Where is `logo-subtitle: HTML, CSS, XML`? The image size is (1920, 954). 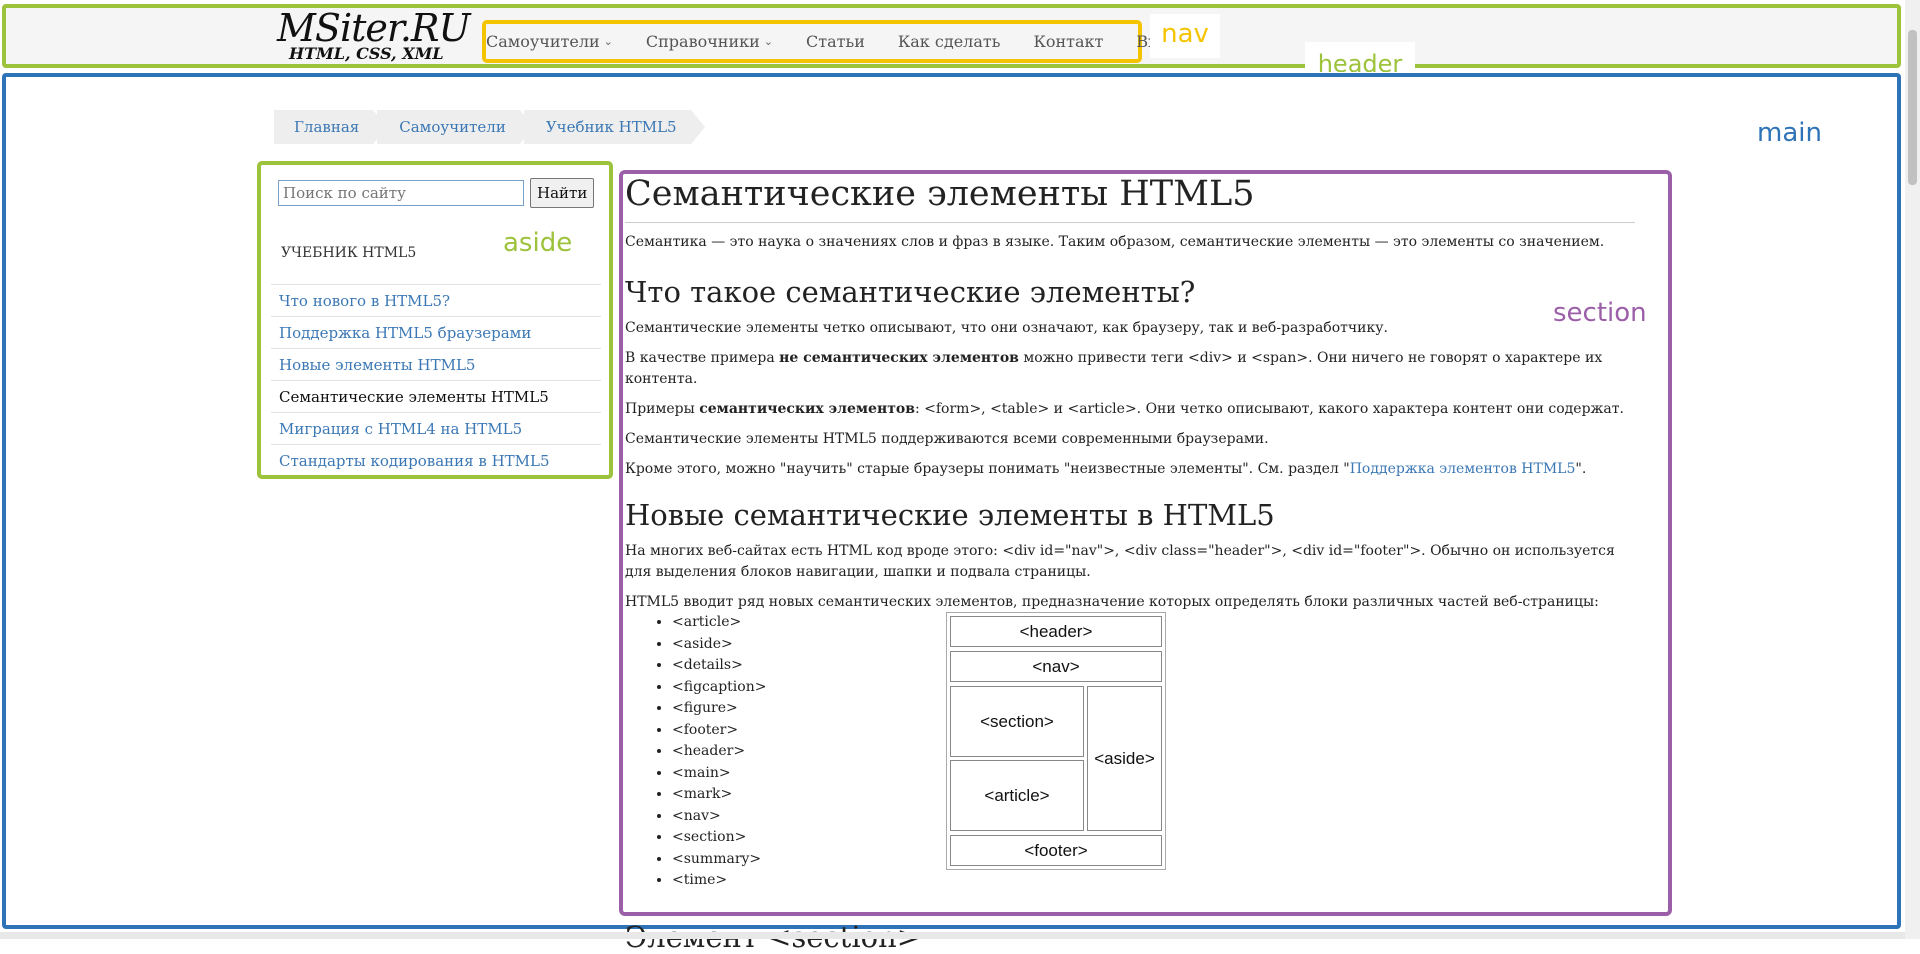 logo-subtitle: HTML, CSS, XML is located at coordinates (366, 53).